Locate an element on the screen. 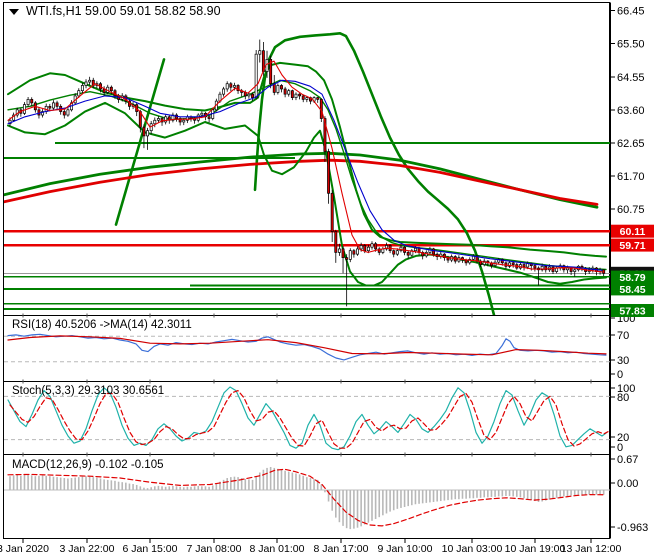  price-tick-label: 60.75 is located at coordinates (631, 210).